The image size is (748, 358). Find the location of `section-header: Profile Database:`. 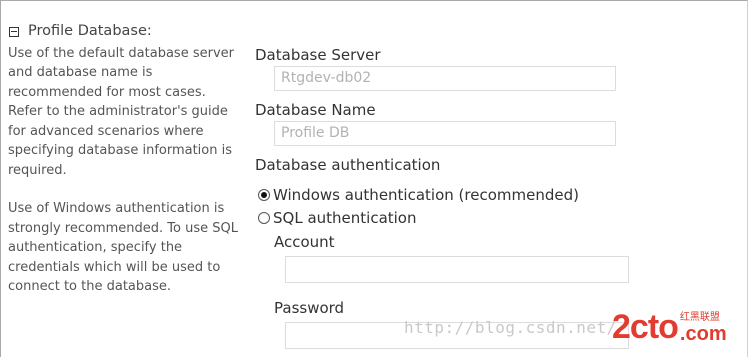

section-header: Profile Database: is located at coordinates (123, 32).